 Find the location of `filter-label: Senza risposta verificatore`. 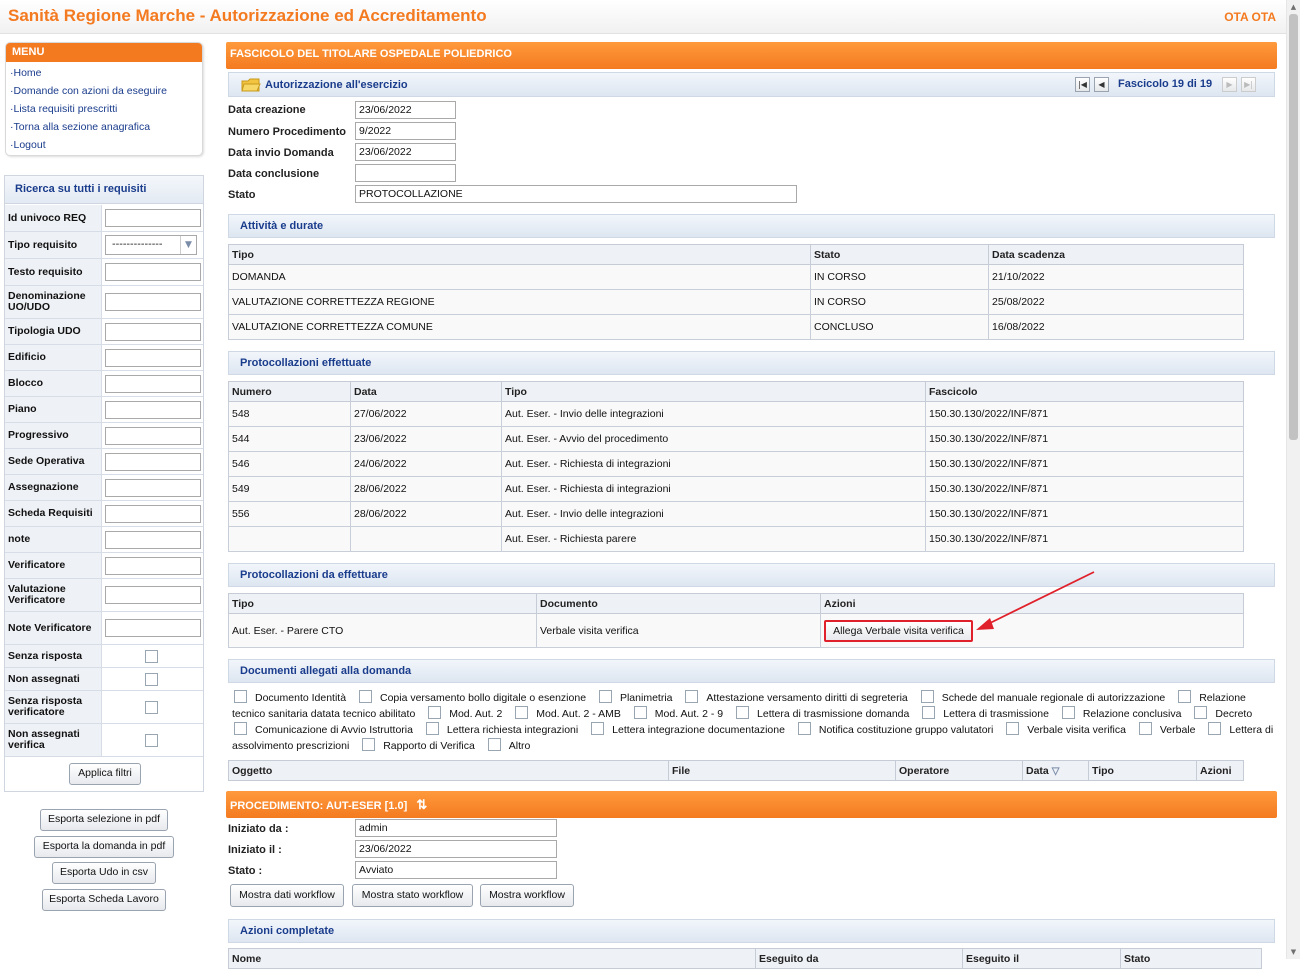

filter-label: Senza risposta verificatore is located at coordinates (53, 707).